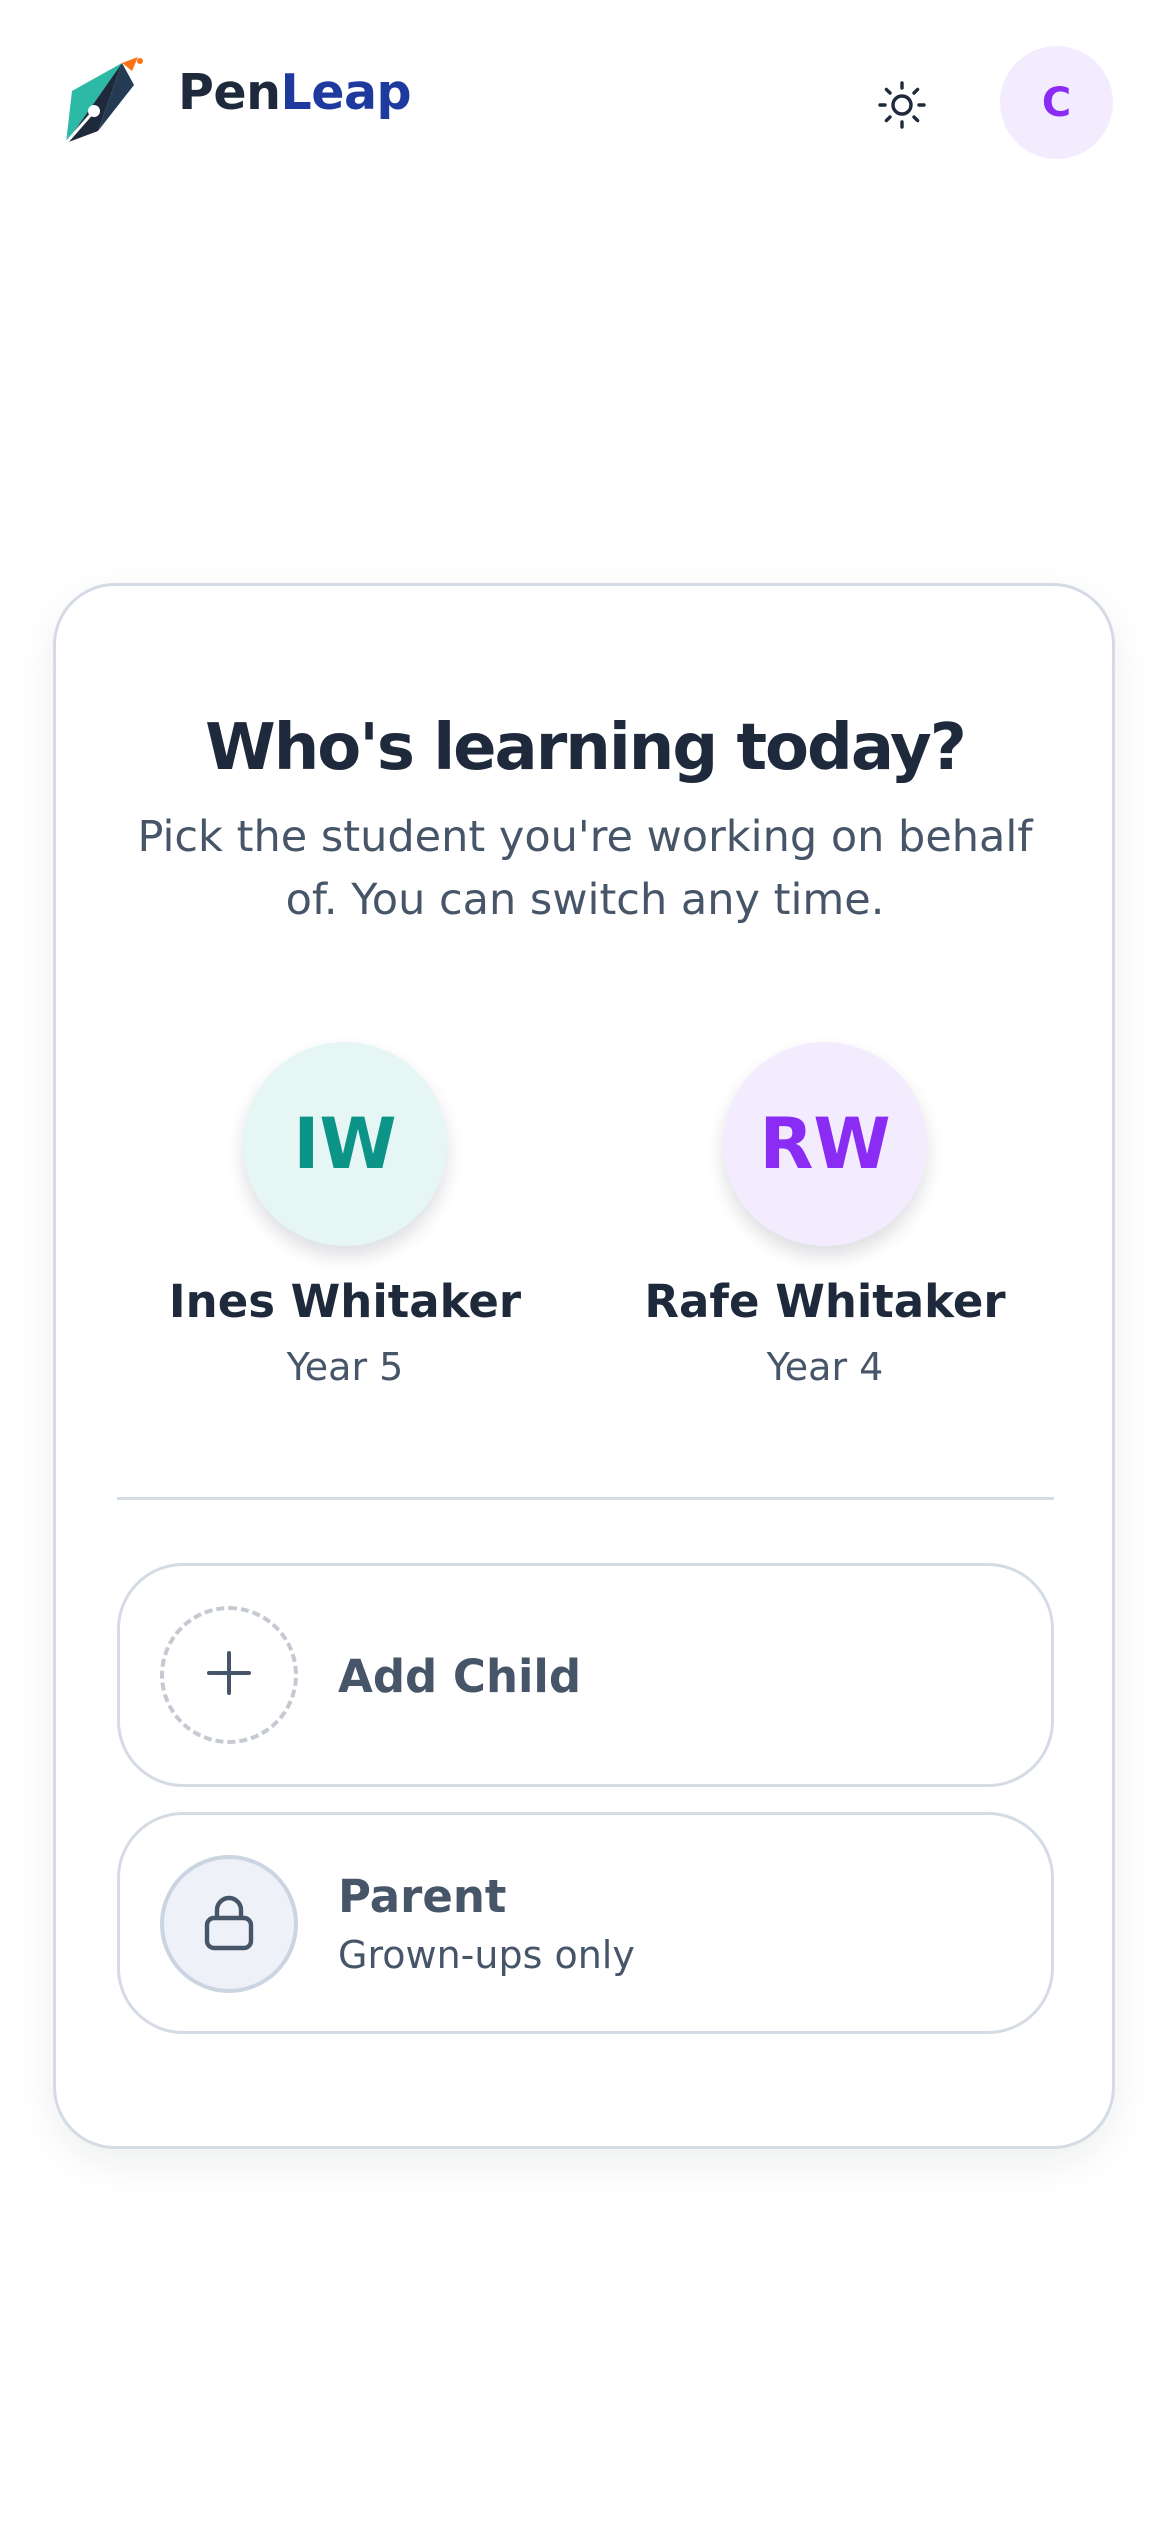 The height and width of the screenshot is (2532, 1170). I want to click on sun-icon, so click(902, 107).